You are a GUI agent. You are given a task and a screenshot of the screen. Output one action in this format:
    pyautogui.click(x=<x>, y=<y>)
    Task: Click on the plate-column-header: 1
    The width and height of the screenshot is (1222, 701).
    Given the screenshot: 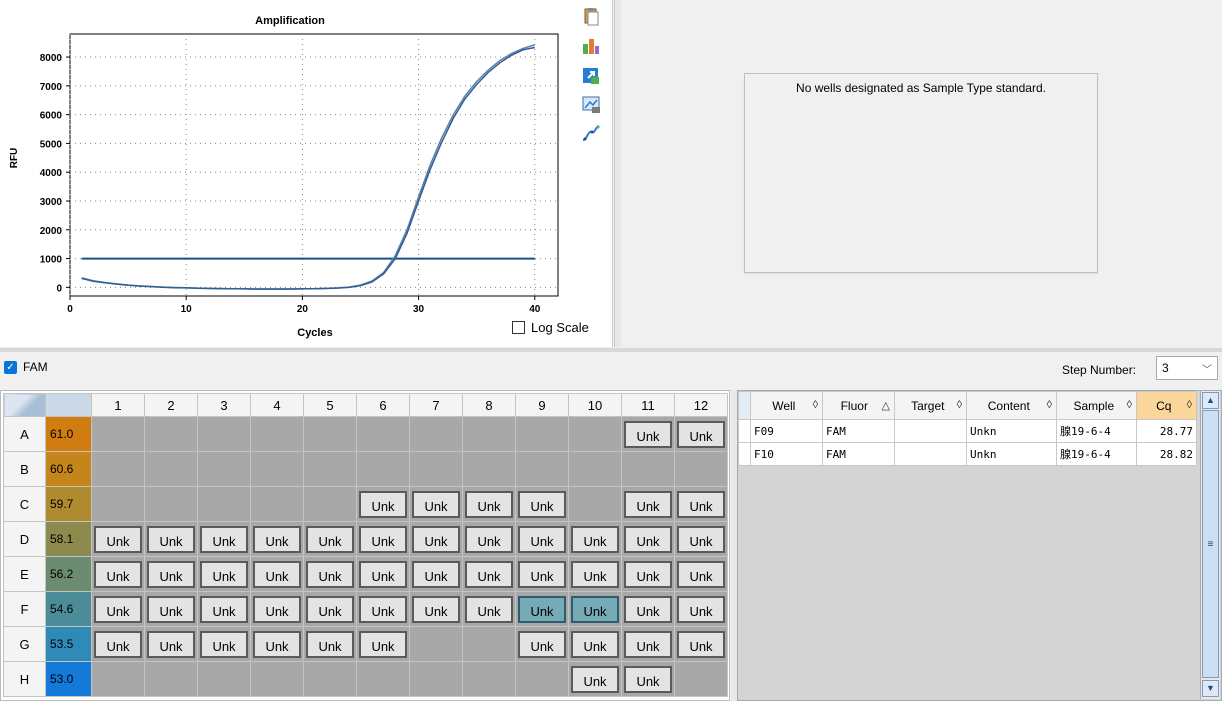 What is the action you would take?
    pyautogui.click(x=118, y=405)
    